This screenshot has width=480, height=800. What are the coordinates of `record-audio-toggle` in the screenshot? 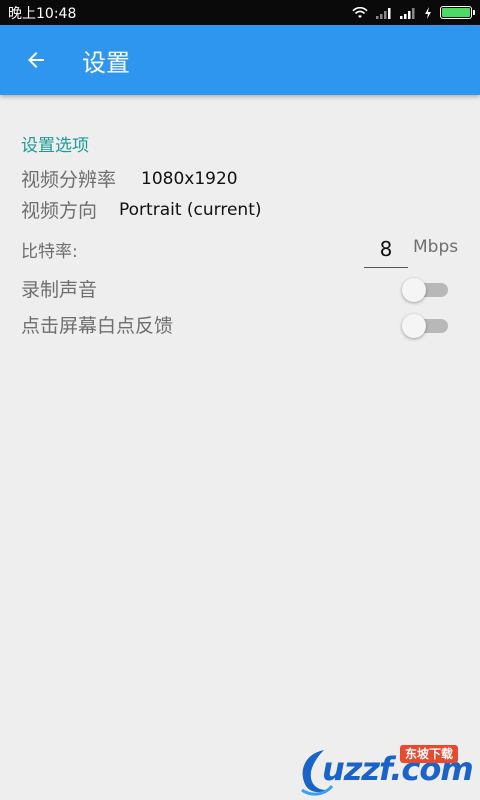 It's located at (425, 290).